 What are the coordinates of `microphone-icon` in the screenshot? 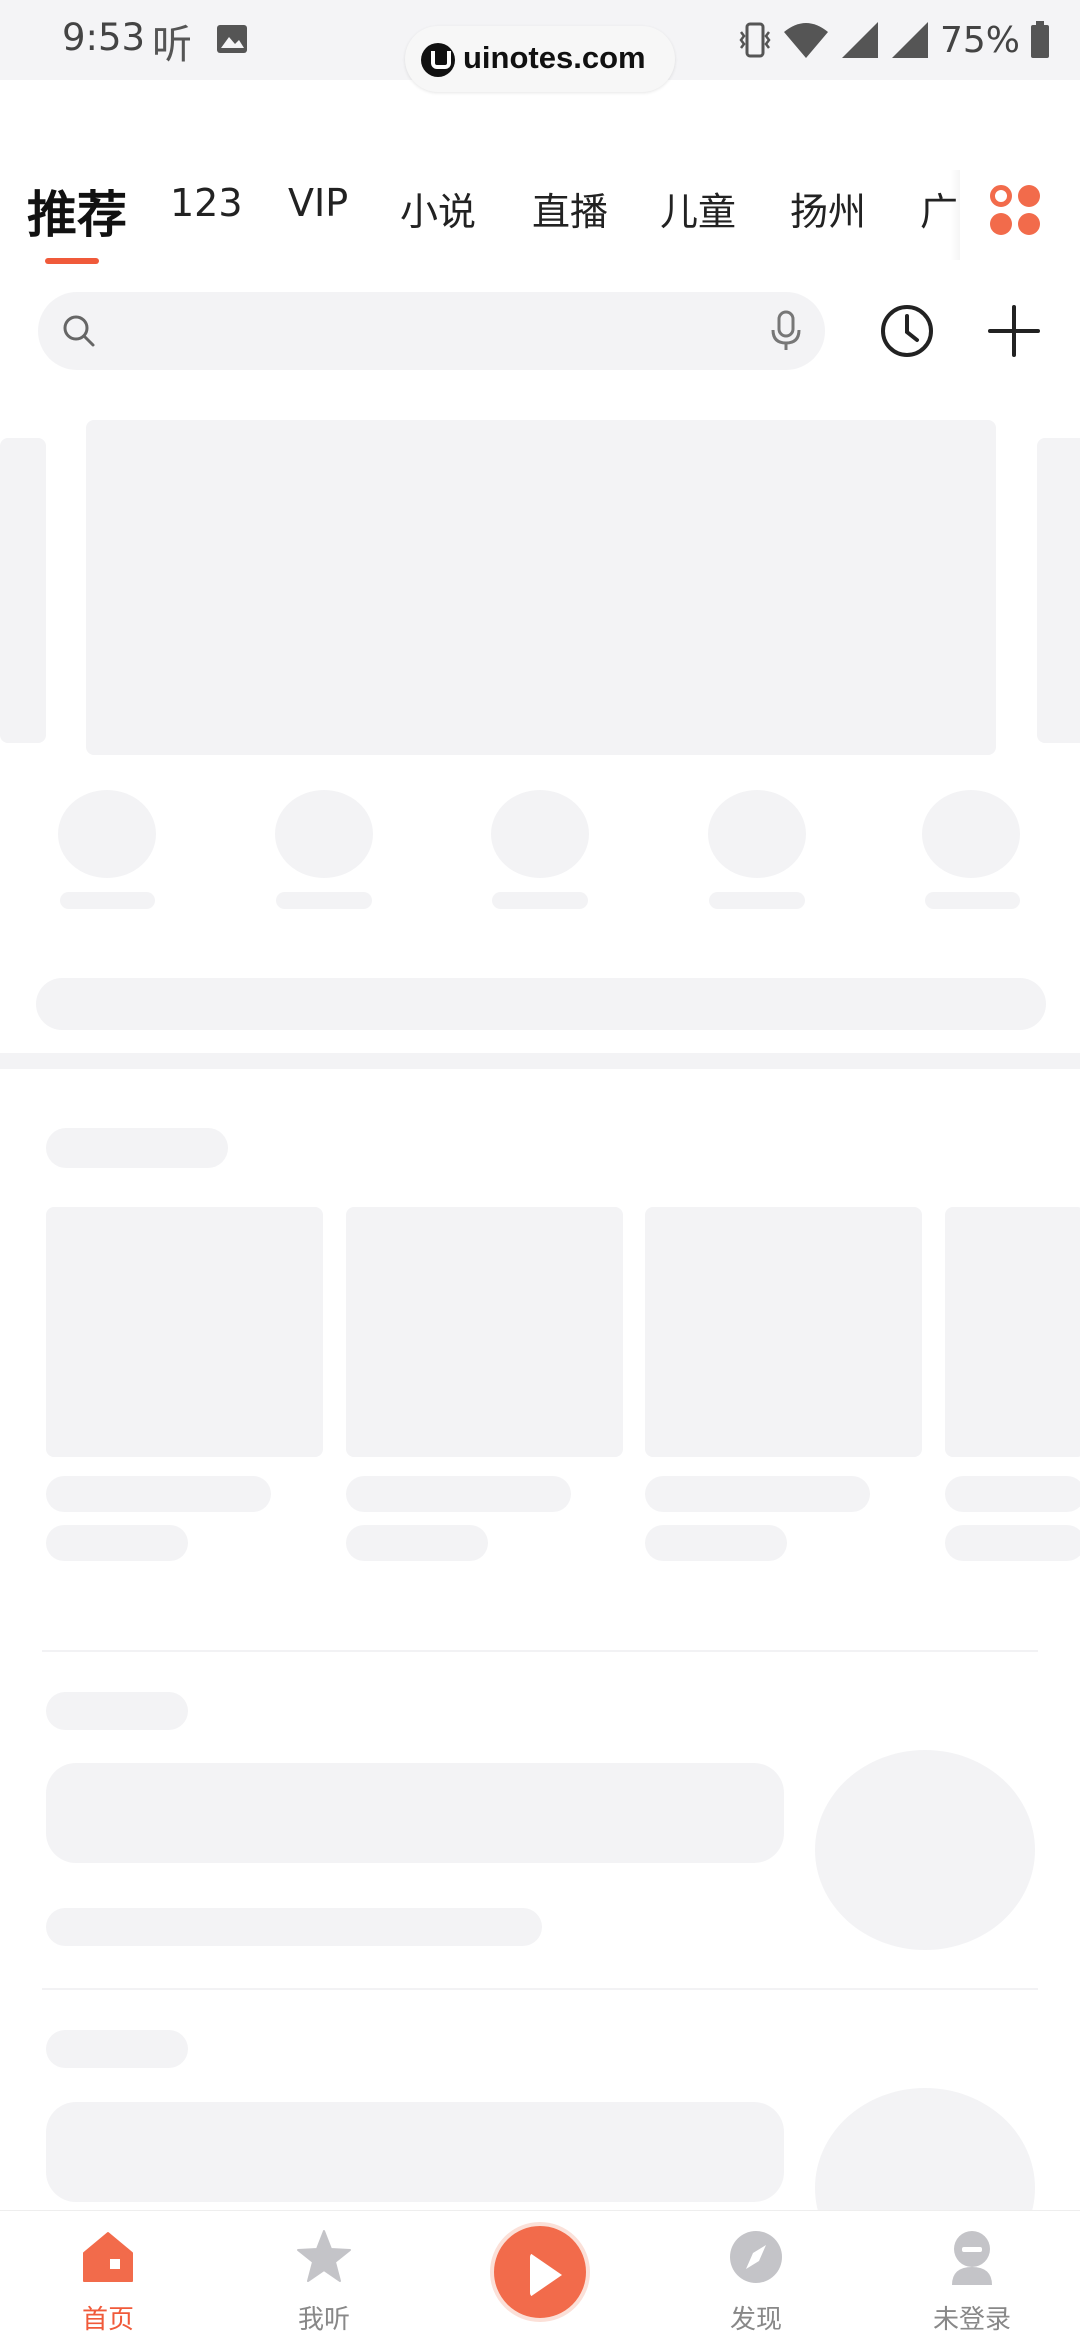 It's located at (786, 331).